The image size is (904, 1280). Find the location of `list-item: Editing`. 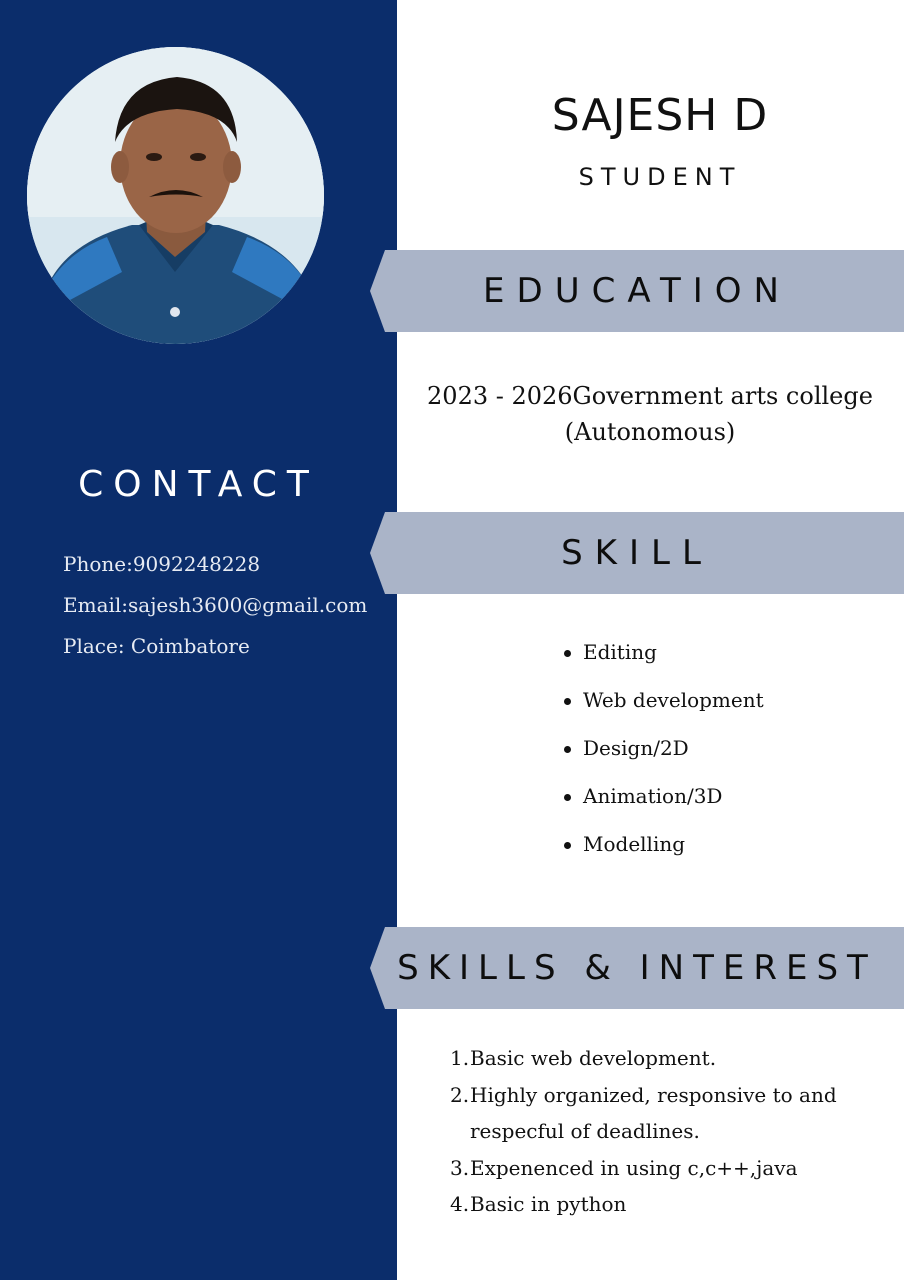

list-item: Editing is located at coordinates (664, 664).